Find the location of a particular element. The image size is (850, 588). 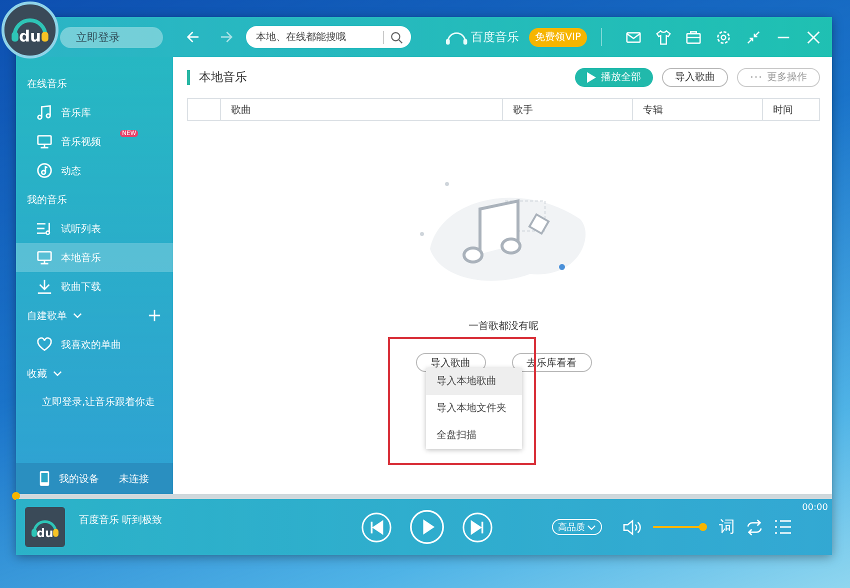

device-label: 我的设备 is located at coordinates (79, 479).